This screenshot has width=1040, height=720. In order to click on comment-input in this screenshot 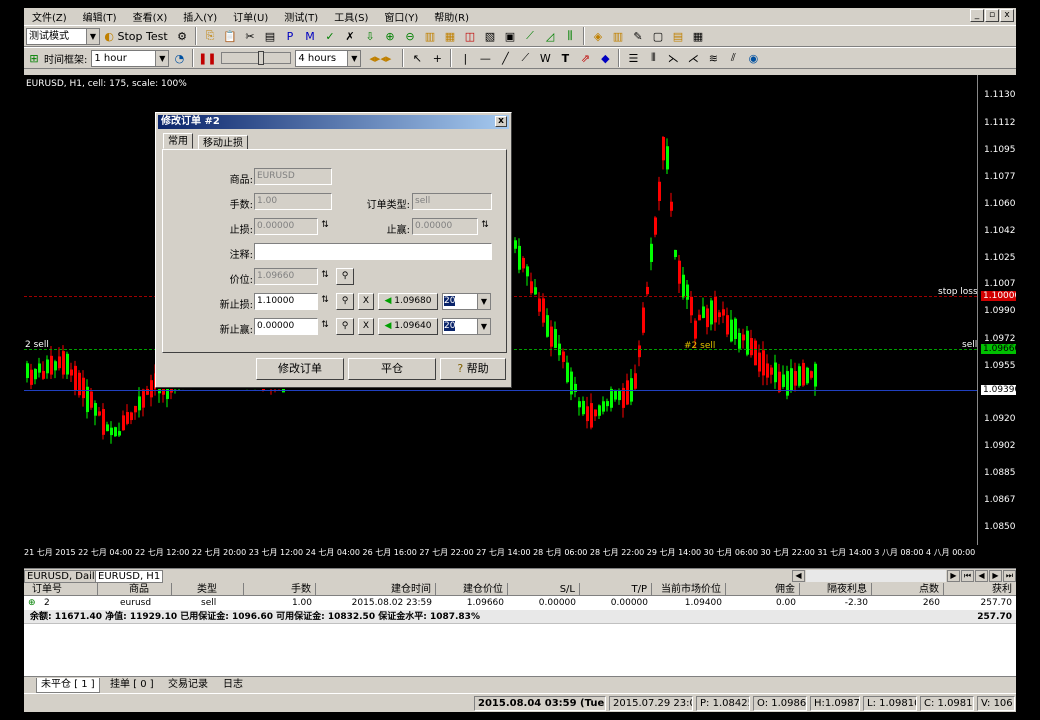, I will do `click(373, 251)`.